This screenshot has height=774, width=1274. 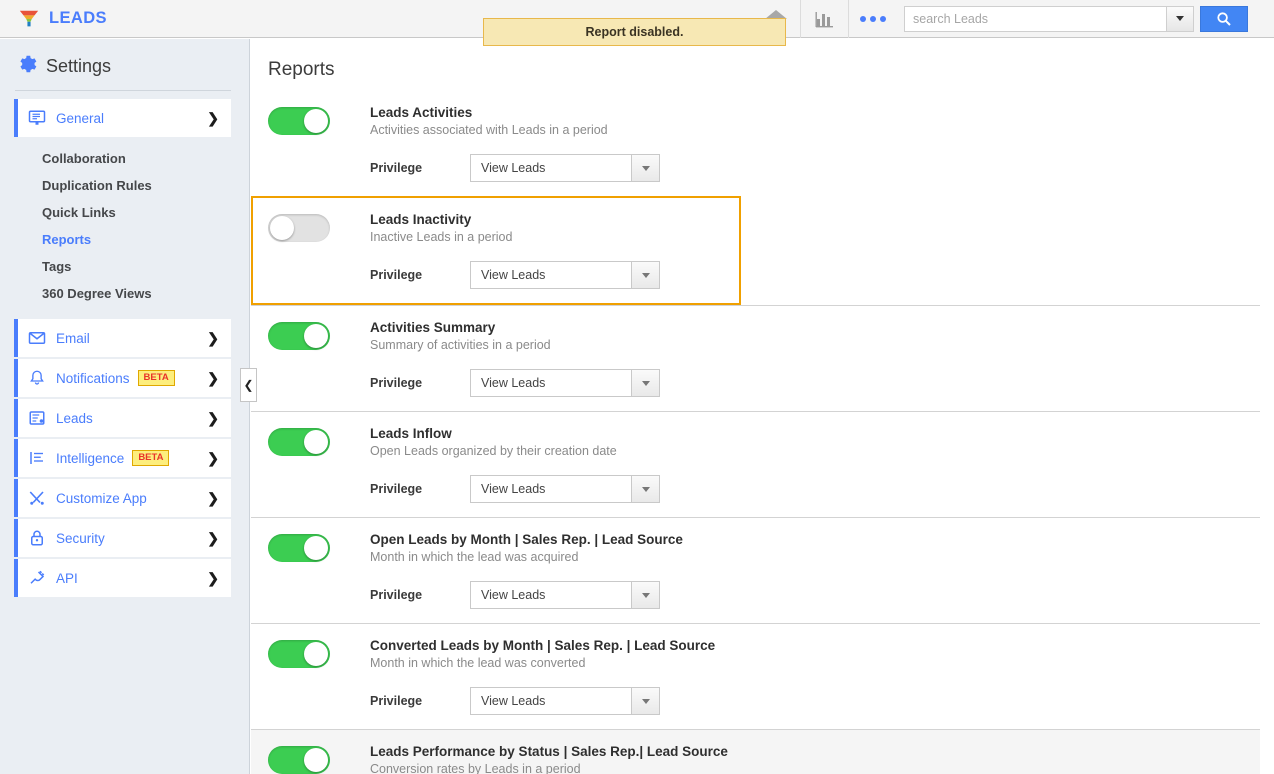 I want to click on report-description: Month in which the lead was converted, so click(x=478, y=663).